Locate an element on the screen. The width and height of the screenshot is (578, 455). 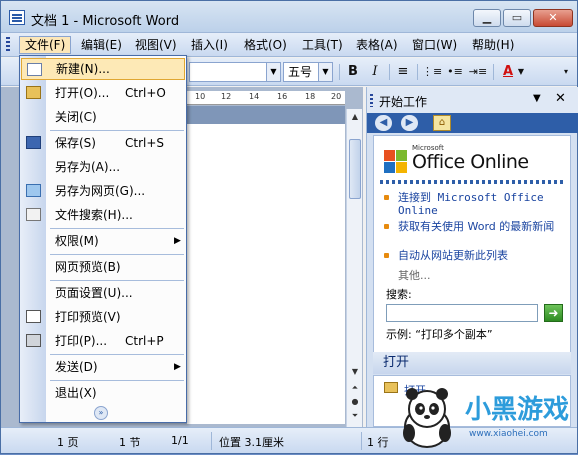
window-title: 文档 1 - Microsoft Word is located at coordinates (105, 21).